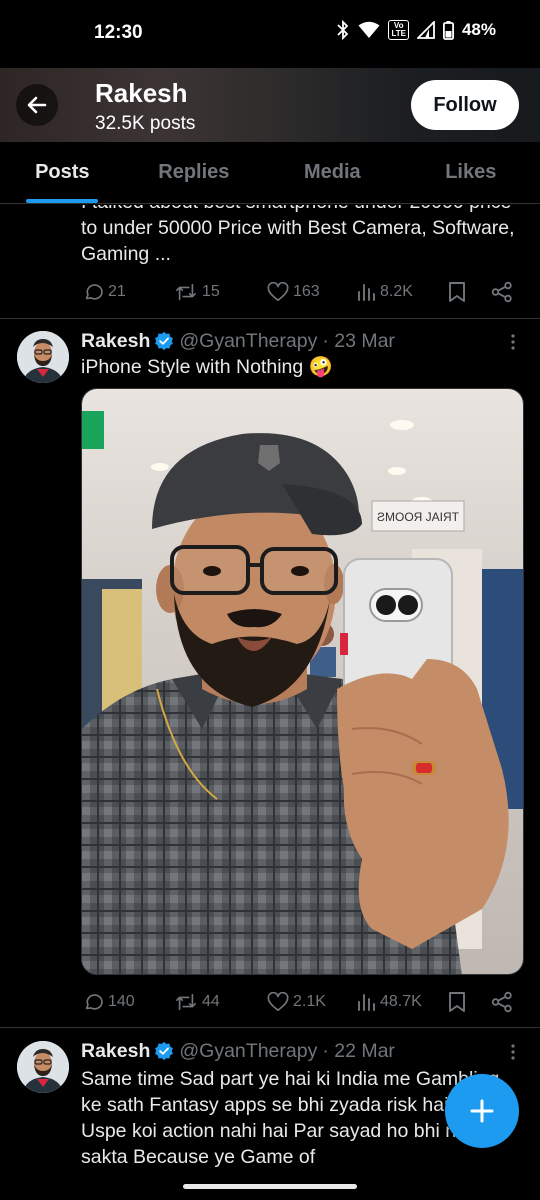  I want to click on post-header: Rakesh @GyanTherapy · 23 Mar, so click(238, 341).